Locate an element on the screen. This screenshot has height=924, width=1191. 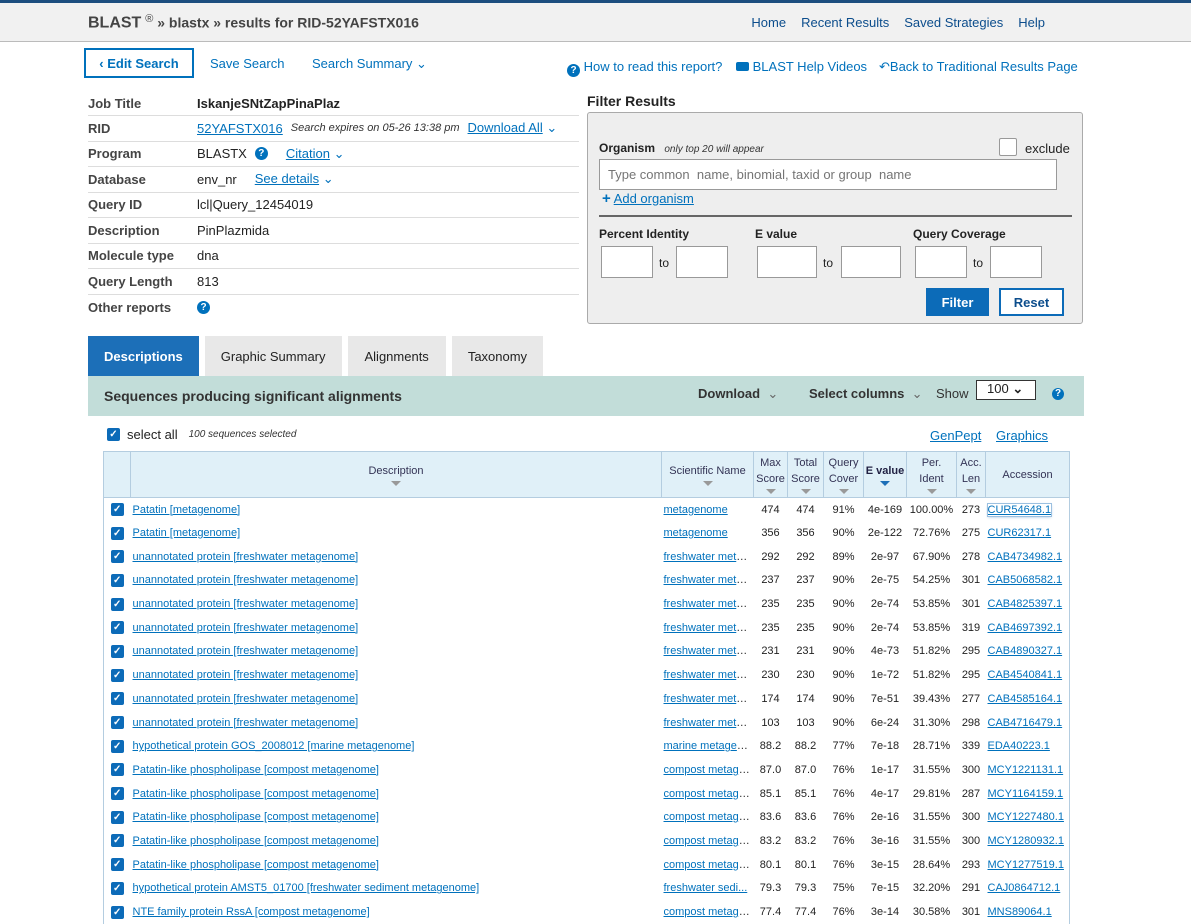
col-query-cover: Query Cover is located at coordinates (843, 474).